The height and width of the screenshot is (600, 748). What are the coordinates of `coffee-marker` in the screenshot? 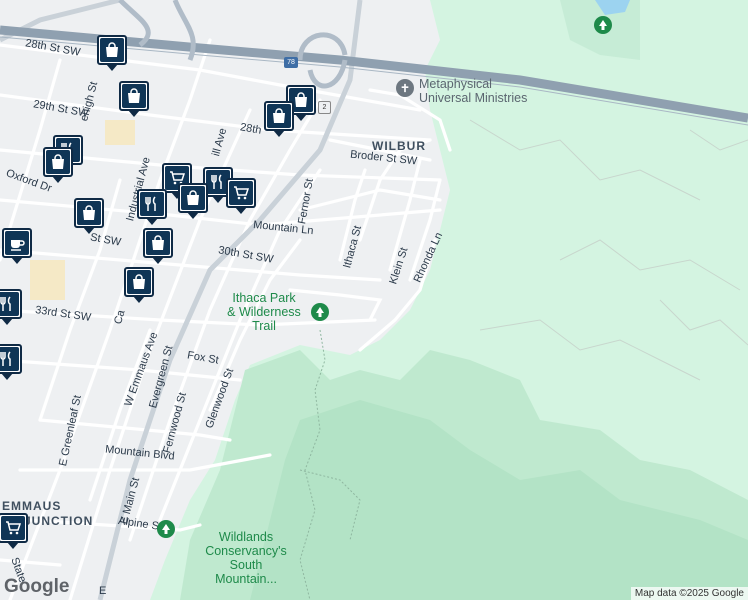 It's located at (17, 246).